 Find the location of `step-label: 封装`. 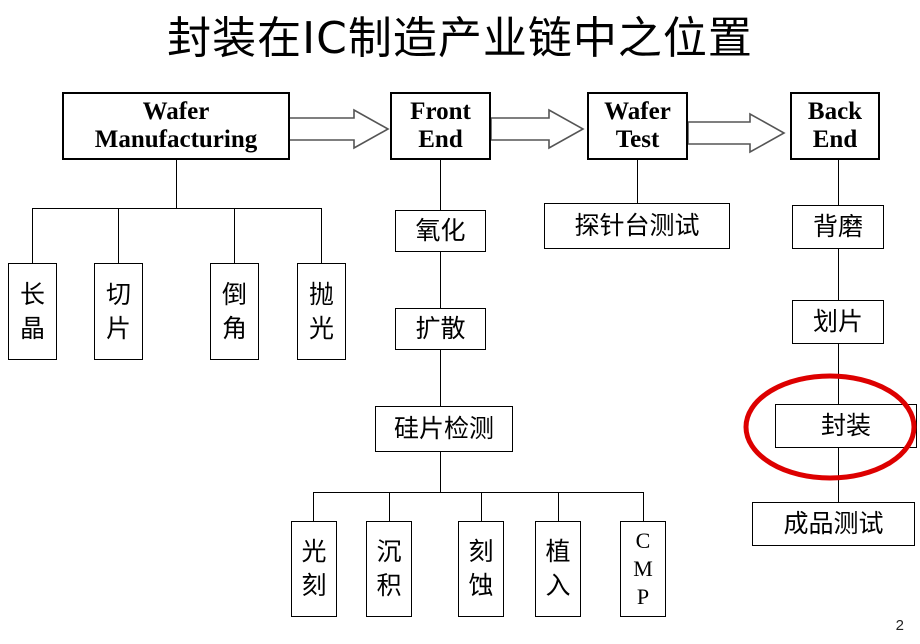

step-label: 封装 is located at coordinates (845, 425).